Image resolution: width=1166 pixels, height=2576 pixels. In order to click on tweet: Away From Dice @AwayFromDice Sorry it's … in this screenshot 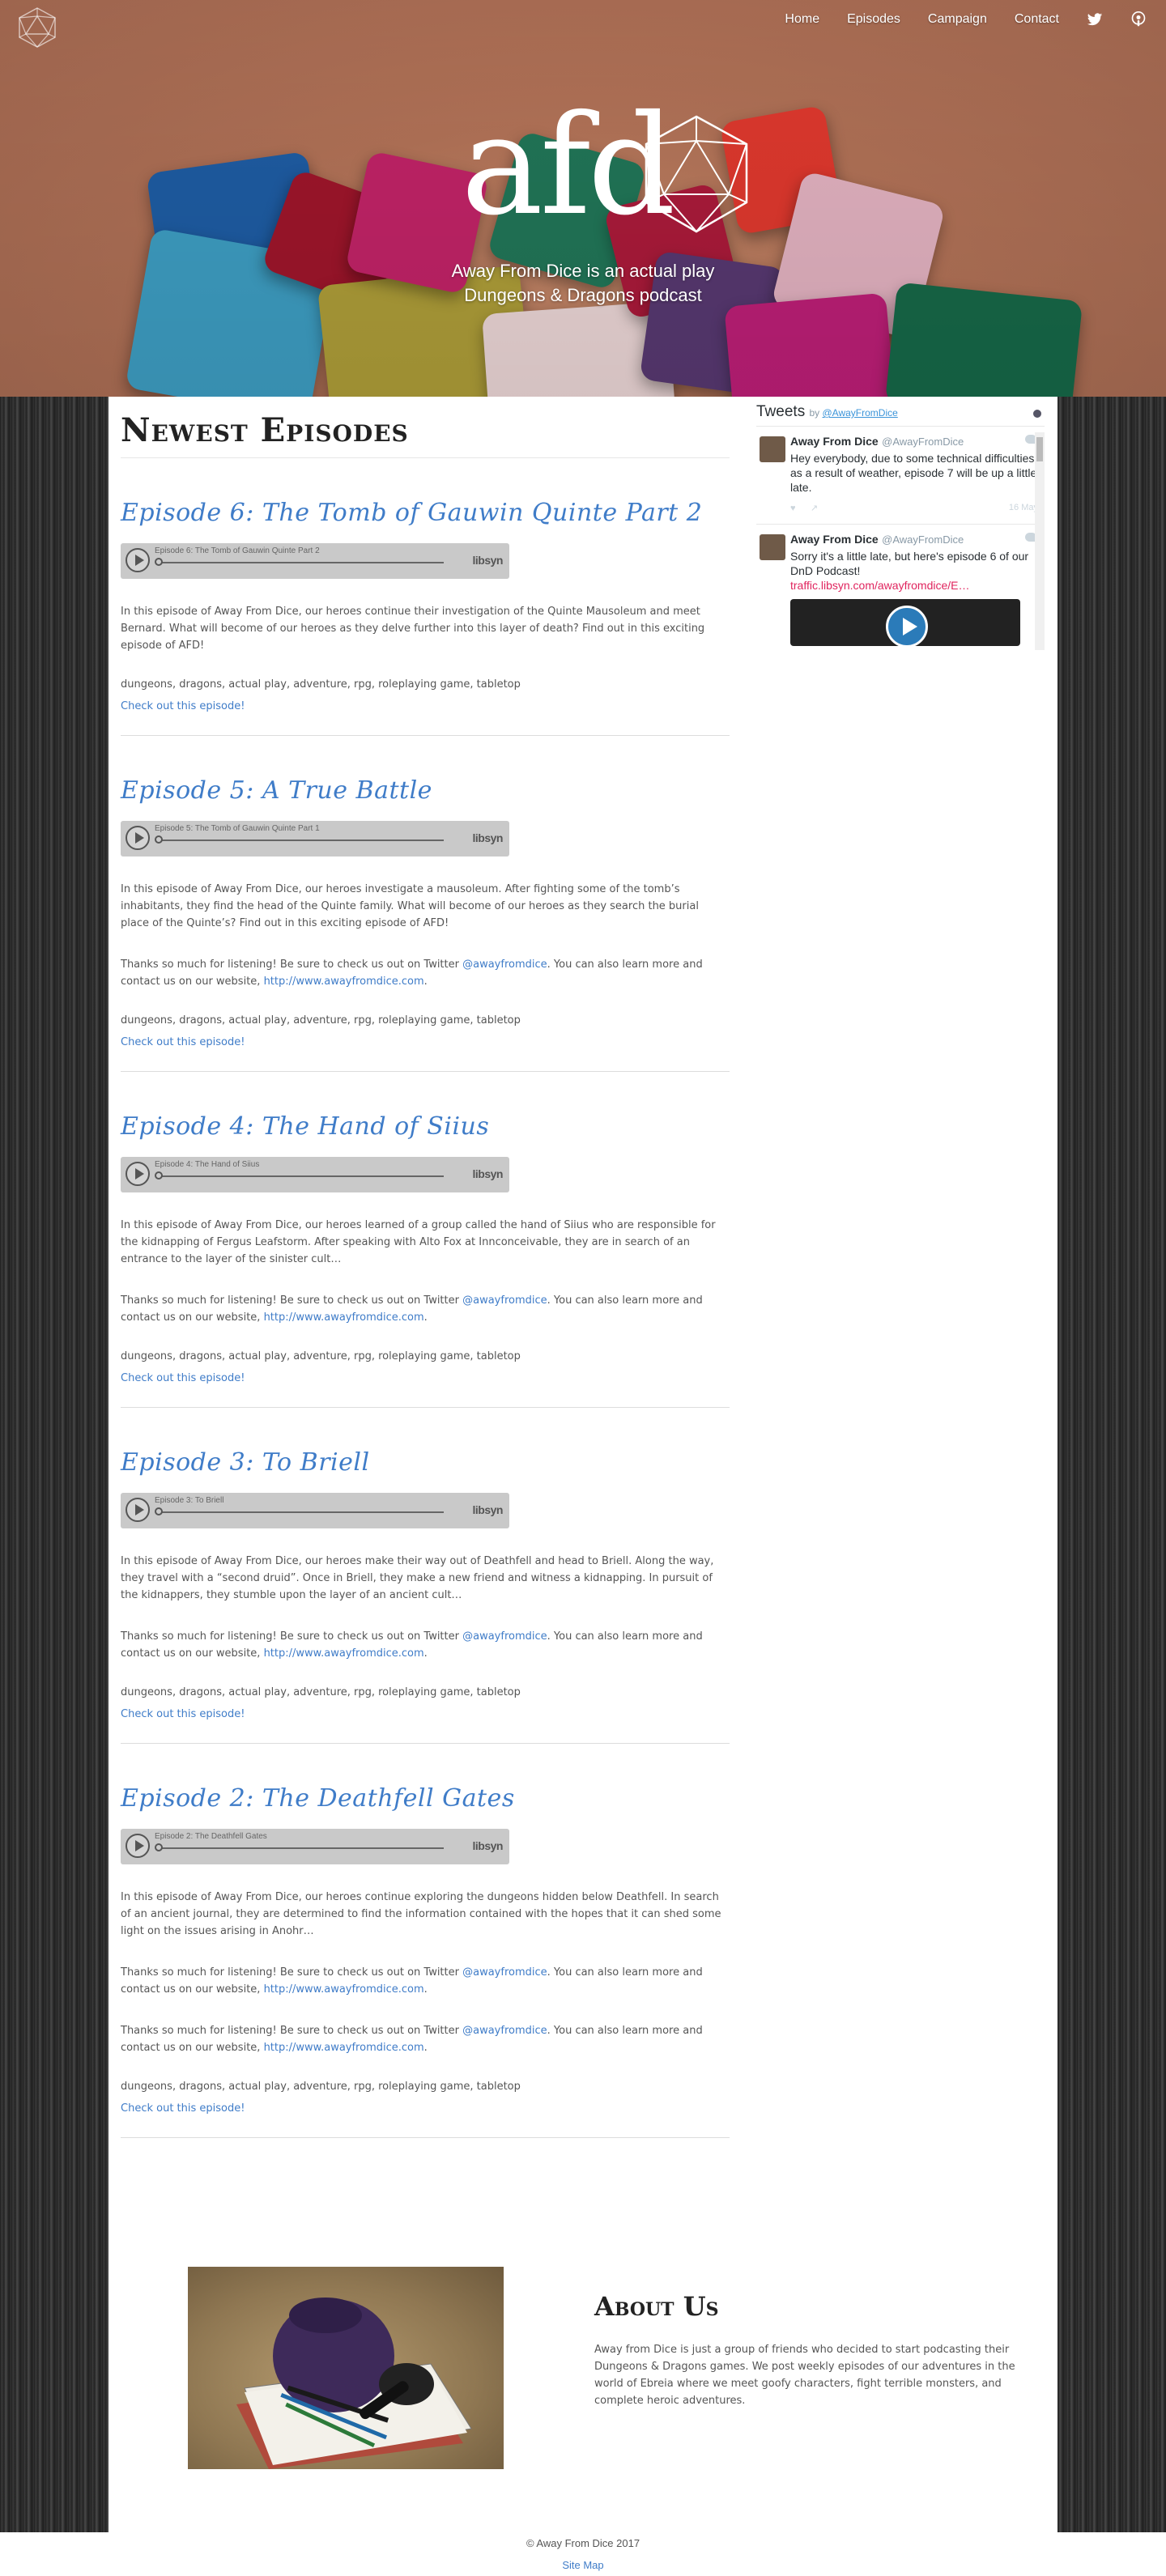, I will do `click(900, 588)`.